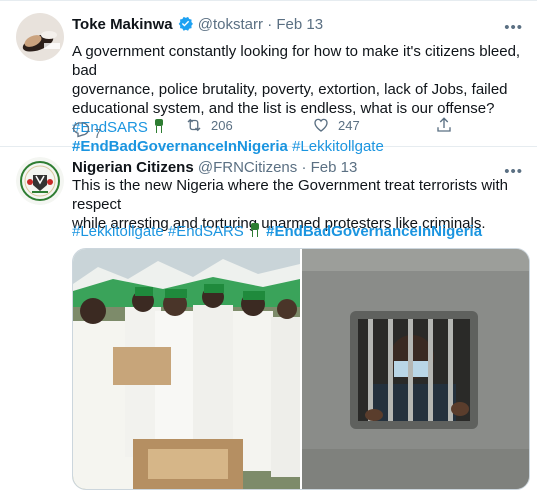  Describe the element at coordinates (321, 125) in the screenshot. I see `heart-icon` at that location.